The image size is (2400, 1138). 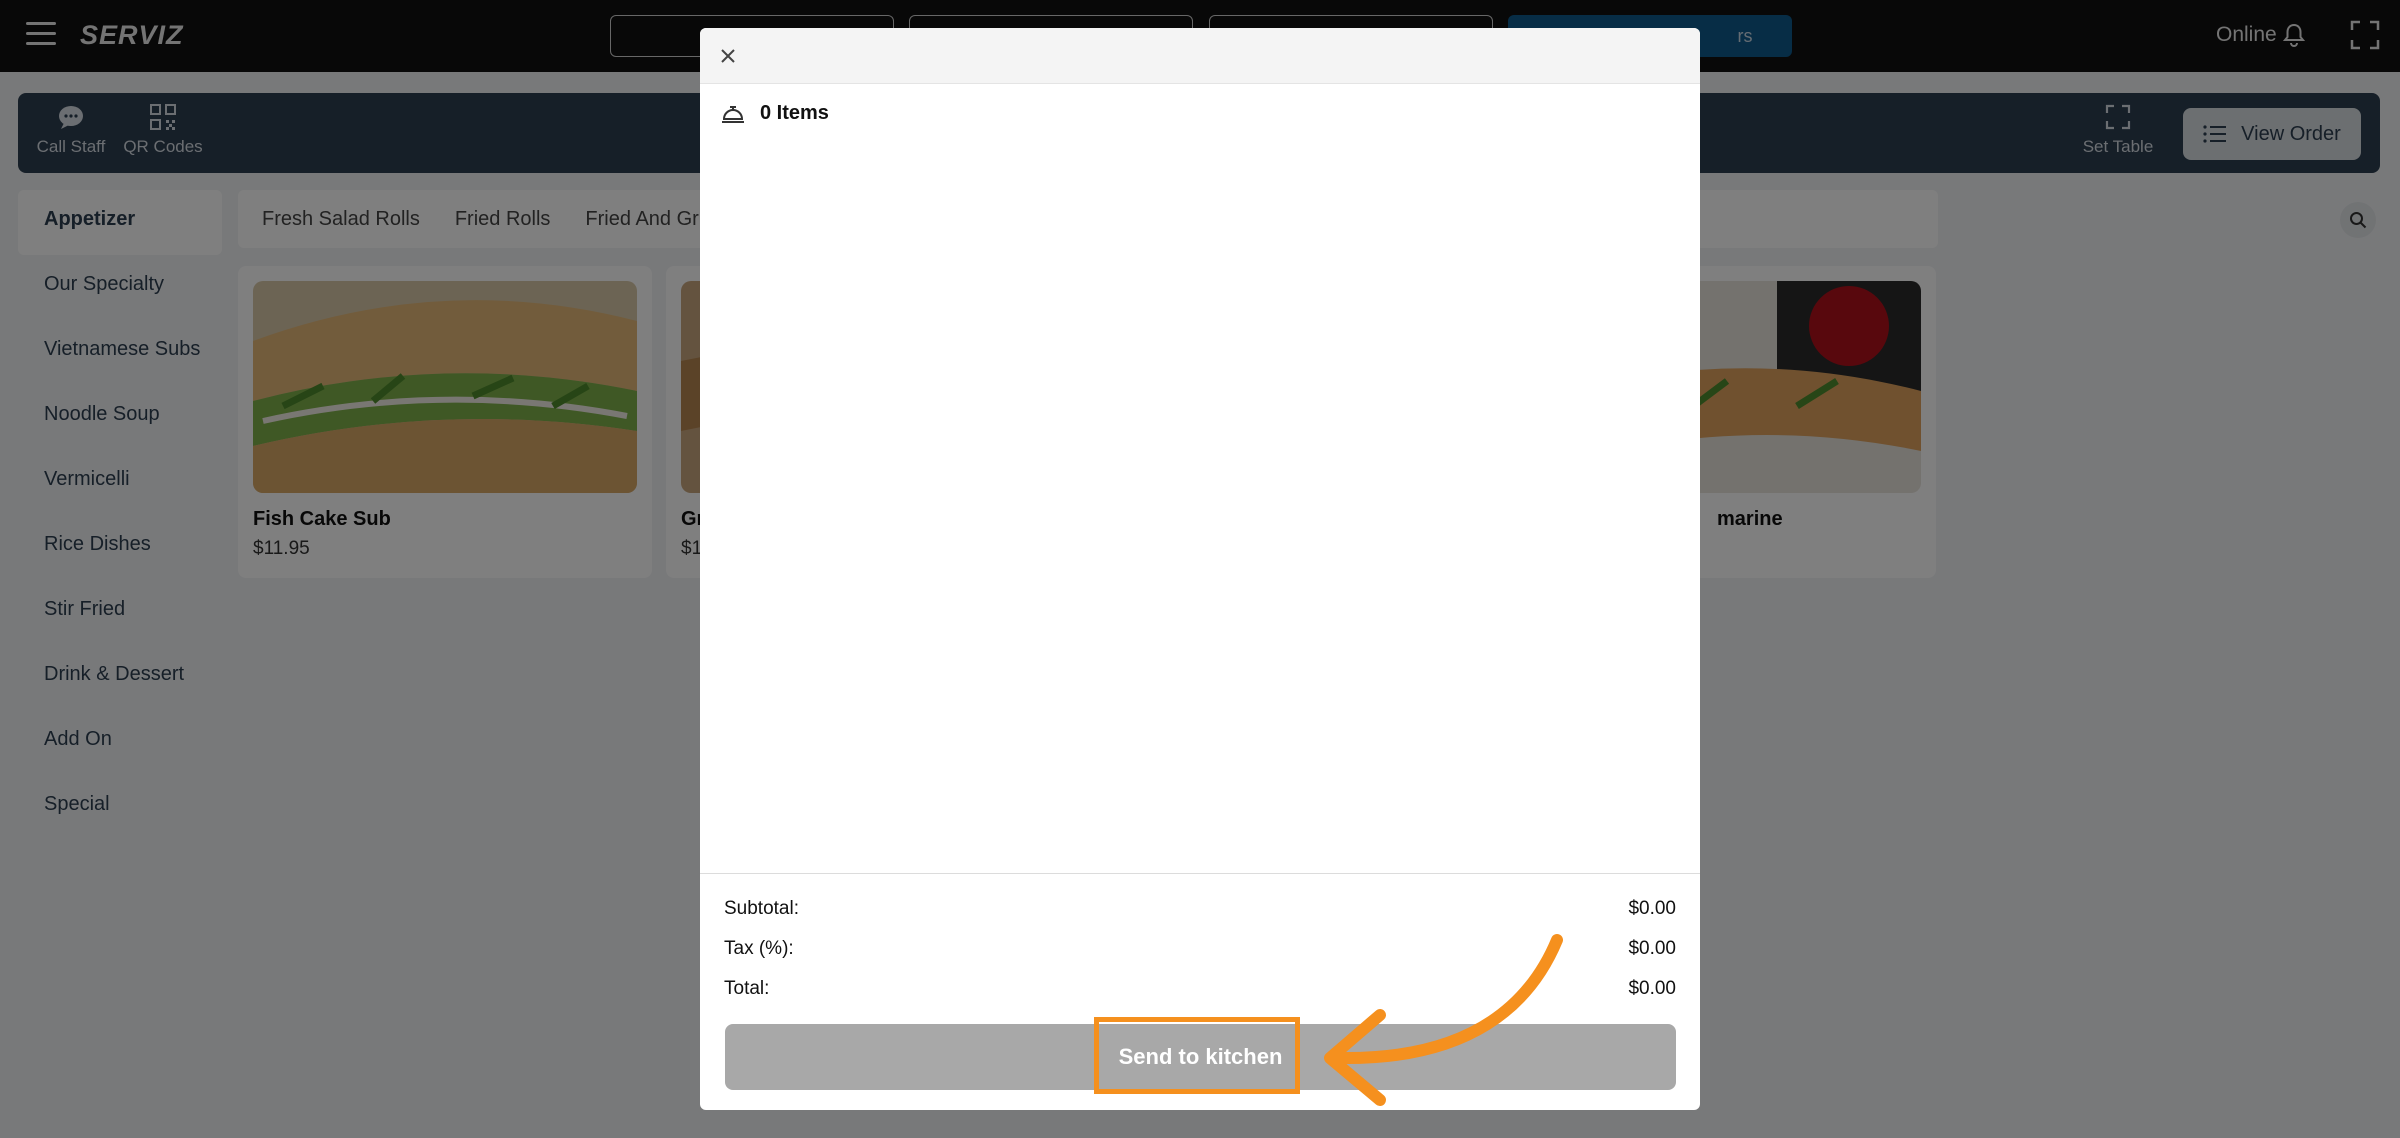 What do you see at coordinates (759, 948) in the screenshot?
I see `tax-label: Tax (%):` at bounding box center [759, 948].